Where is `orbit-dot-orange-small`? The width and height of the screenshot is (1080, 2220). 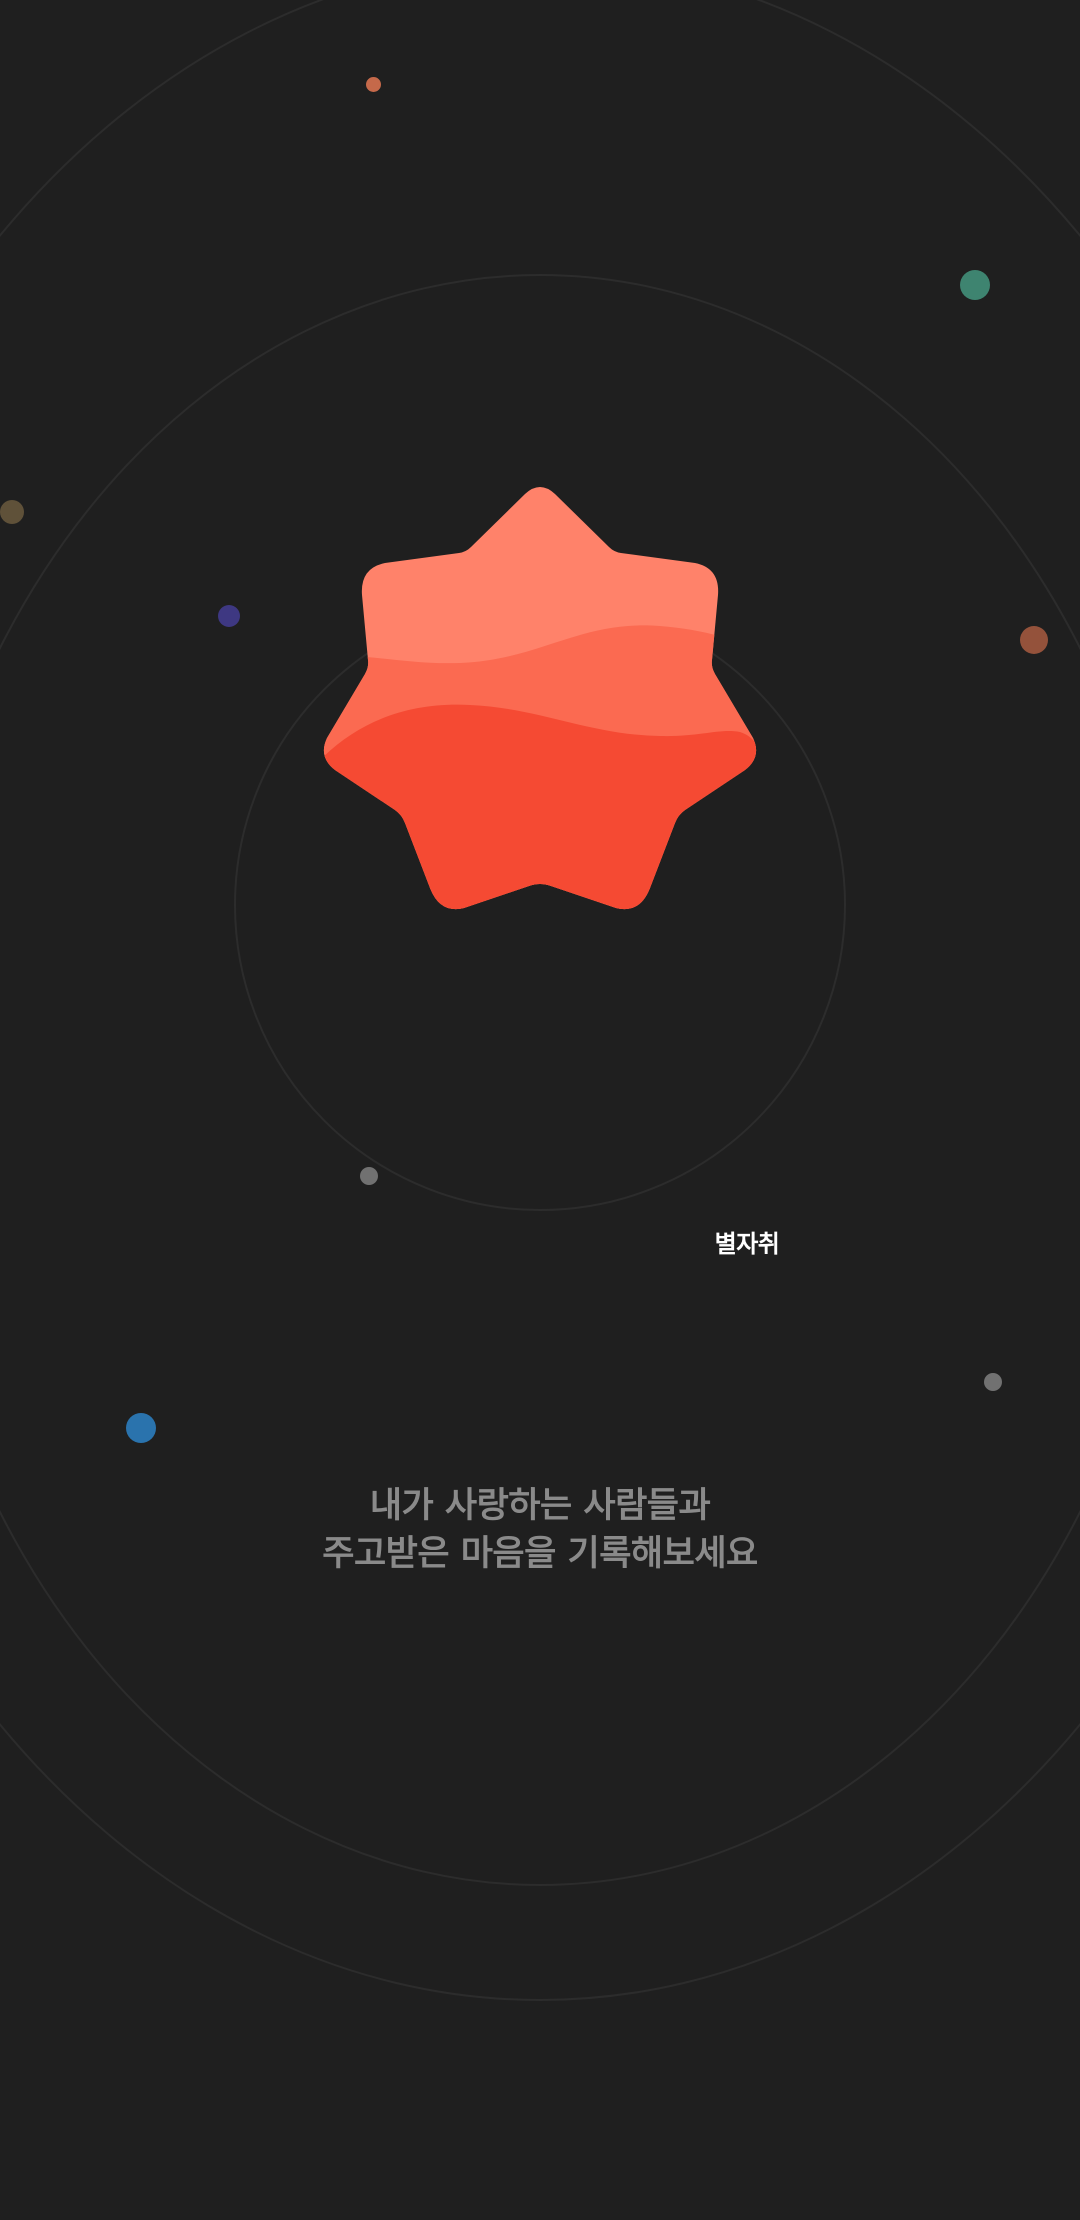
orbit-dot-orange-small is located at coordinates (373, 84).